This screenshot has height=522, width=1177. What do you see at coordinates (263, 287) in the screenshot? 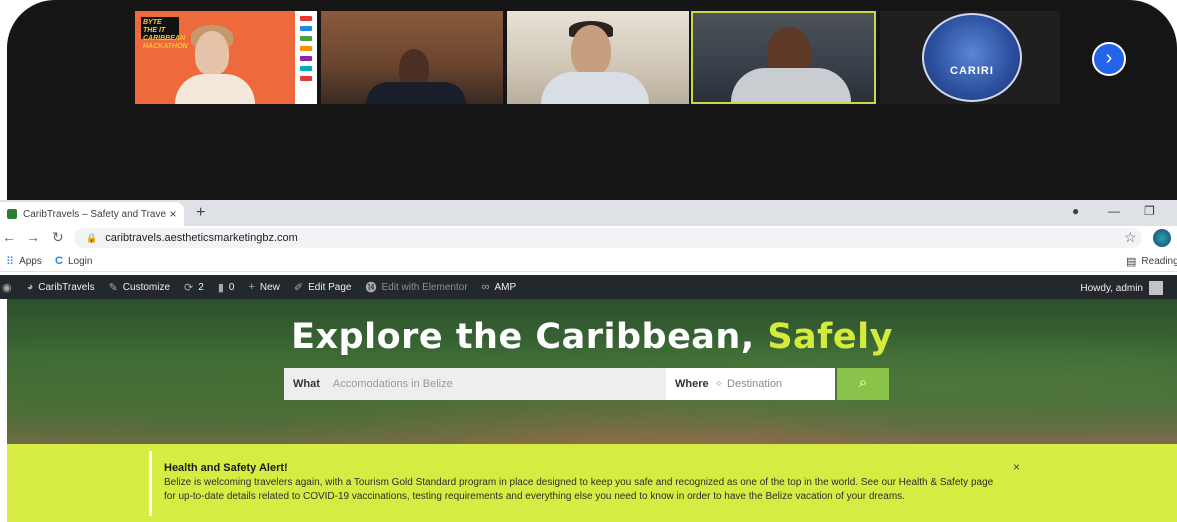
I see `admin-new-link: + New` at bounding box center [263, 287].